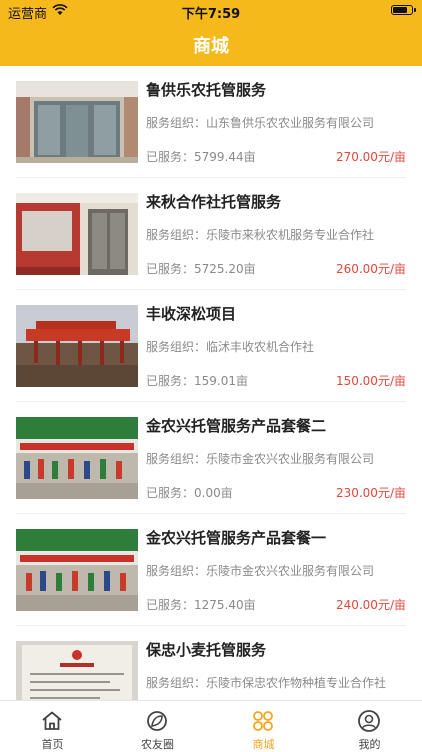 This screenshot has height=752, width=422. I want to click on served-value: 5725.20亩, so click(225, 269).